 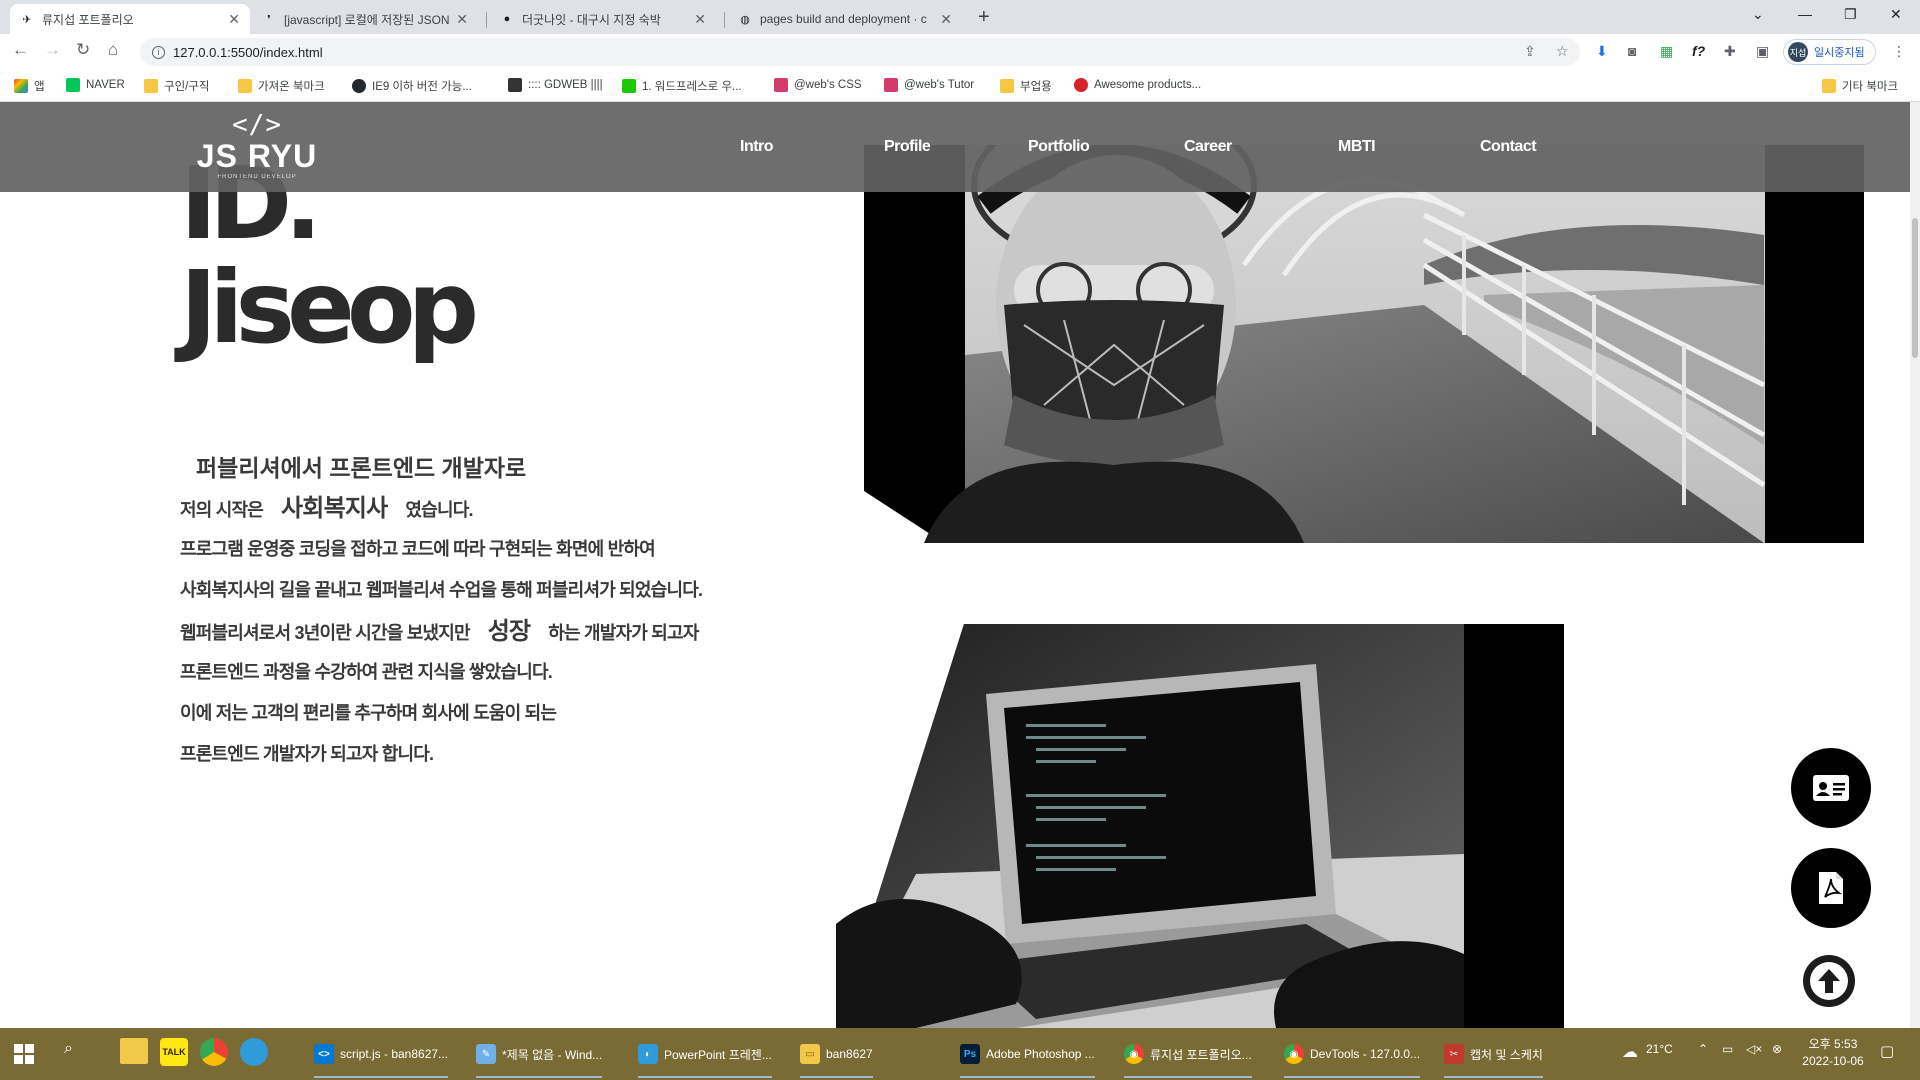 I want to click on intro-text: 저의 시작은, so click(x=222, y=510).